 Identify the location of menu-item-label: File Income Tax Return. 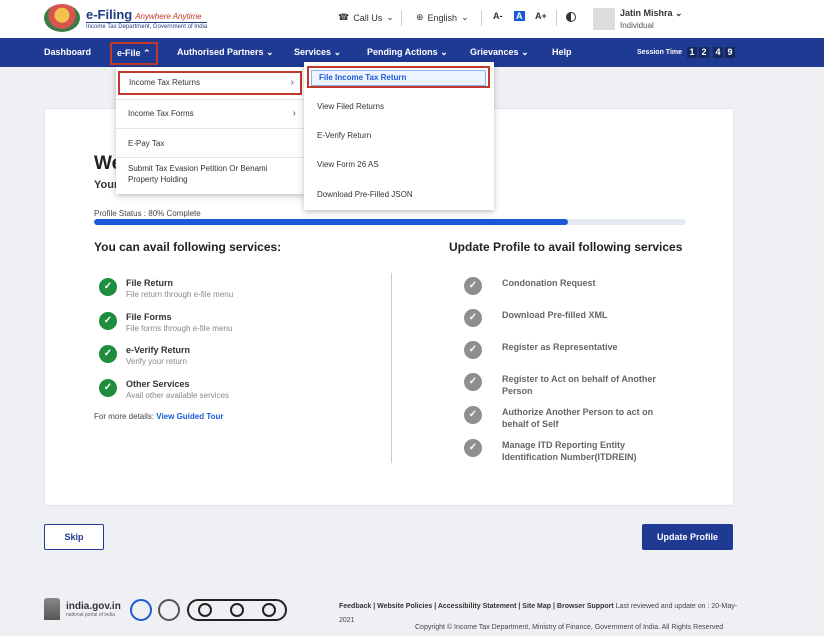
(363, 77).